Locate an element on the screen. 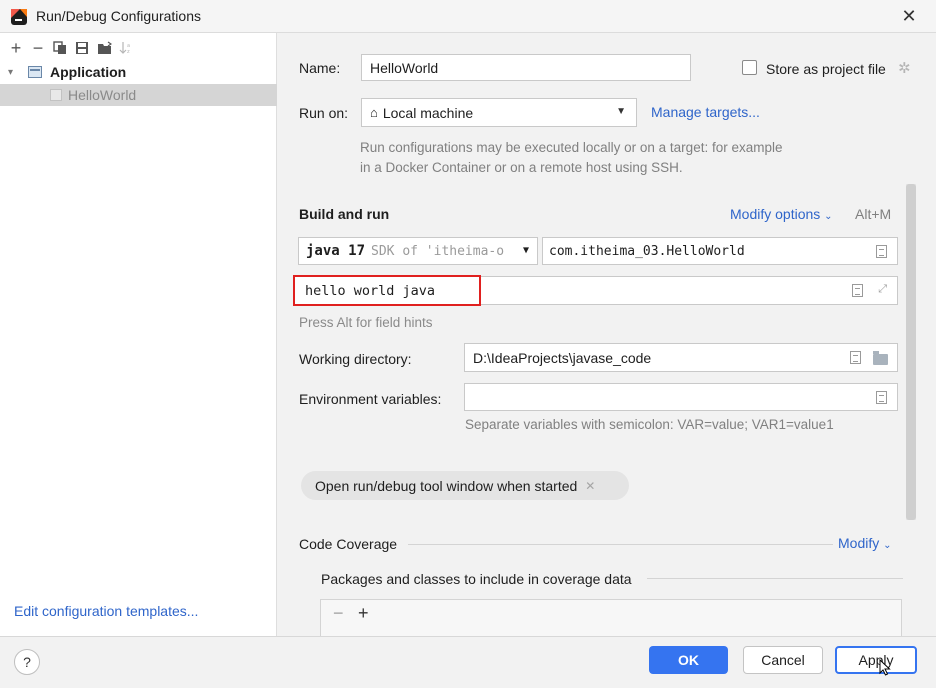 This screenshot has width=936, height=688. jdk-detail: SDK of 'itheima-o is located at coordinates (438, 251).